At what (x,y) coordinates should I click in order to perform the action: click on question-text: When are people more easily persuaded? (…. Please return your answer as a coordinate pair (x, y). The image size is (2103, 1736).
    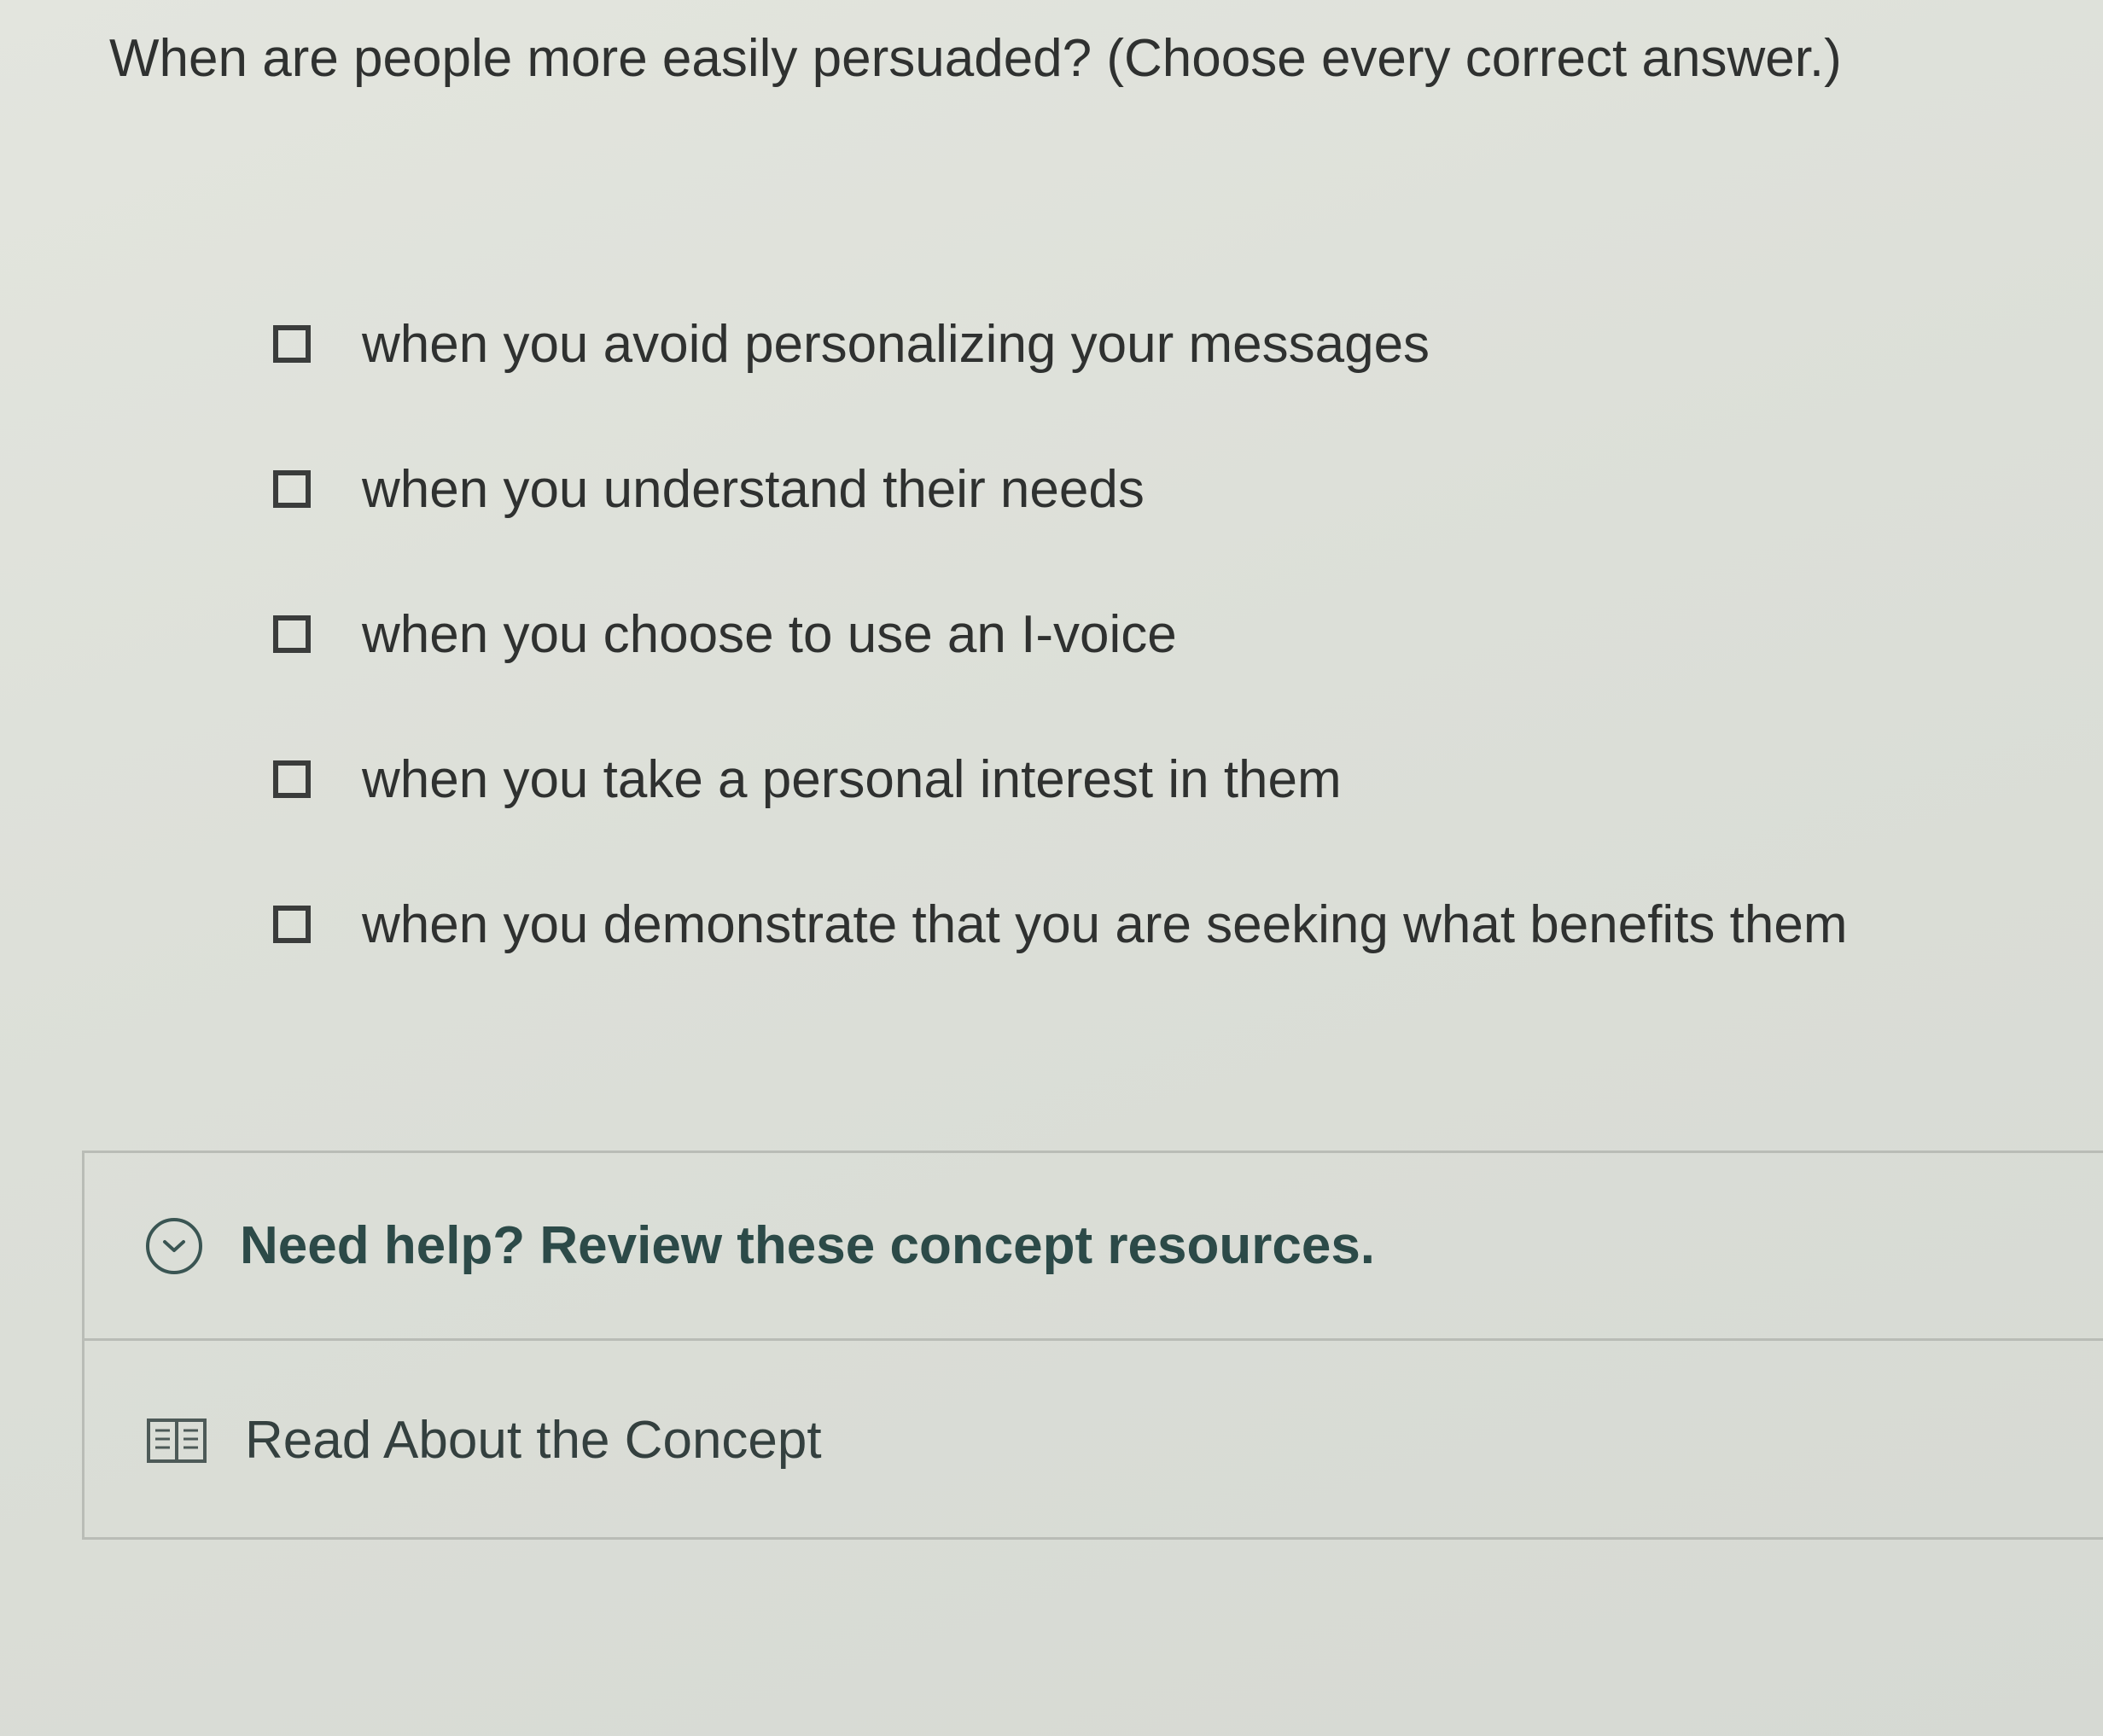
    Looking at the image, I should click on (976, 58).